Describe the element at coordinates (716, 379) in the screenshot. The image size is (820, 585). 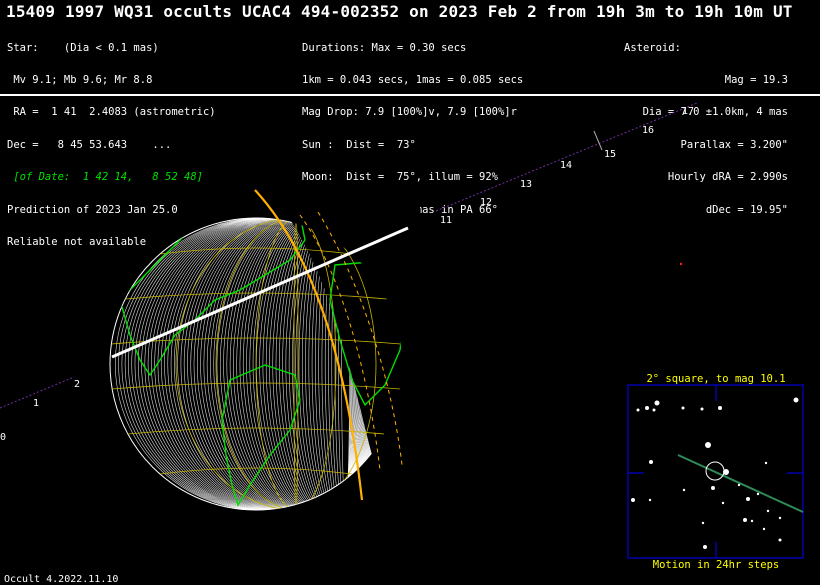
I see `inset-title: 2° square, to mag 10.1` at that location.